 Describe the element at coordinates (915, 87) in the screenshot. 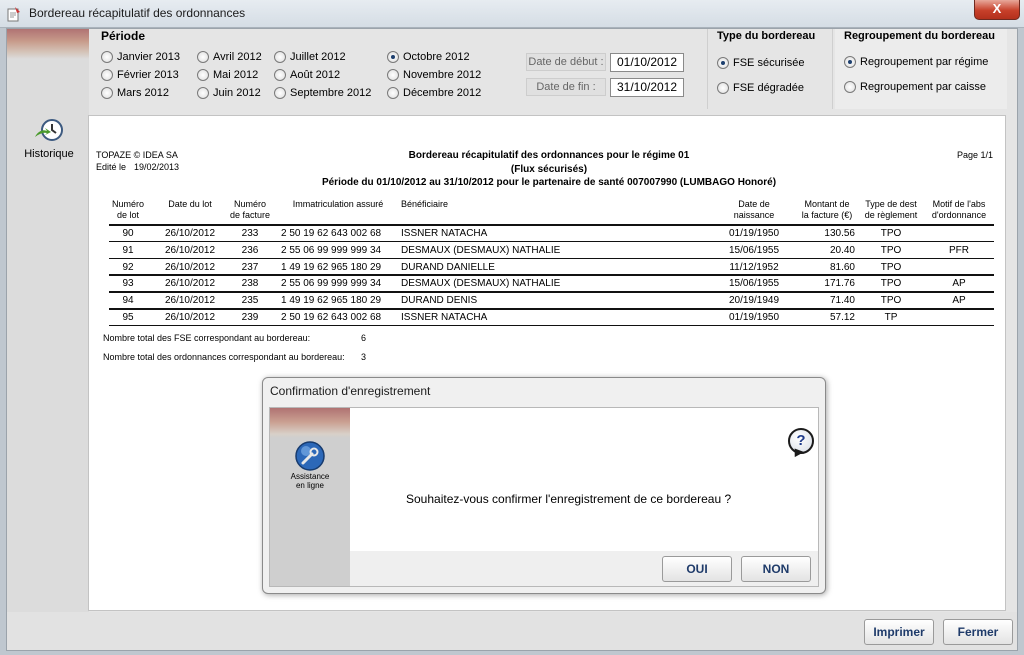

I see `radio-regroupement-caisse: Regroupement par caisse` at that location.